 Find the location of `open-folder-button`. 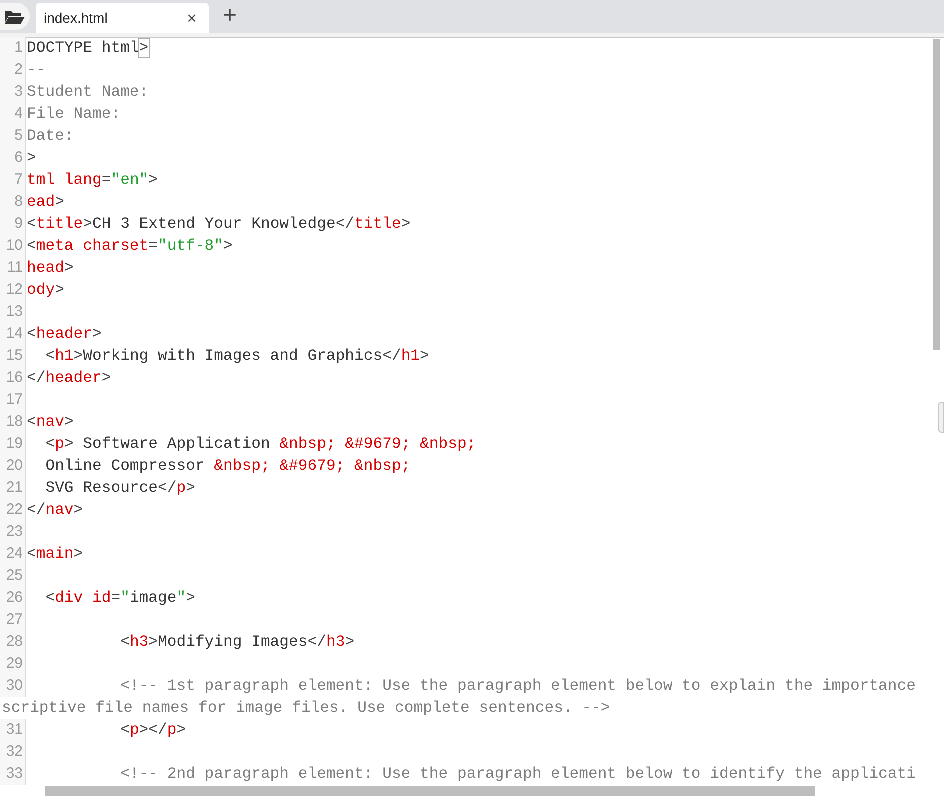

open-folder-button is located at coordinates (15, 16).